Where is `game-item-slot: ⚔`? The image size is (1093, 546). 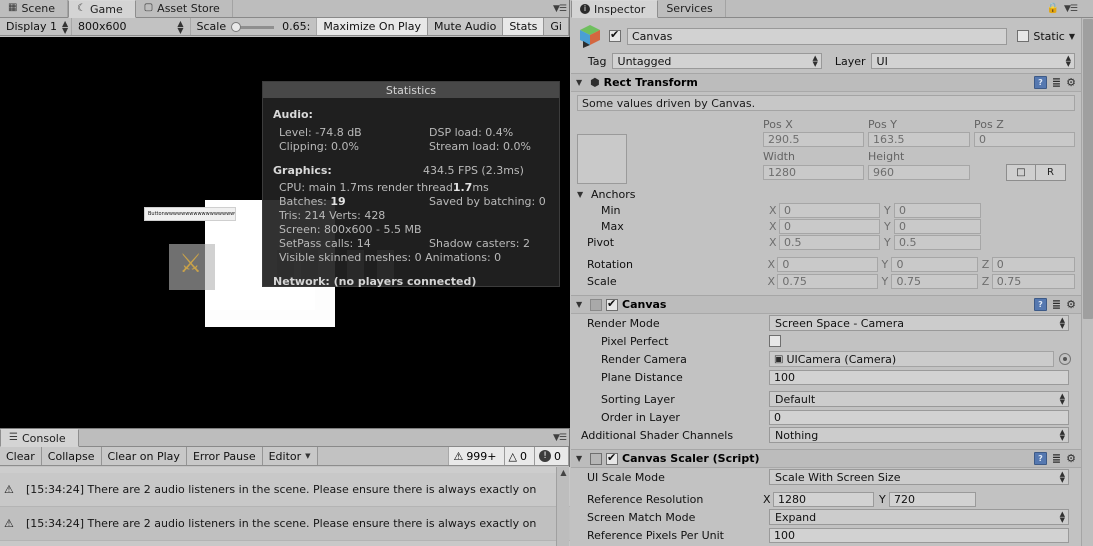 game-item-slot: ⚔ is located at coordinates (192, 267).